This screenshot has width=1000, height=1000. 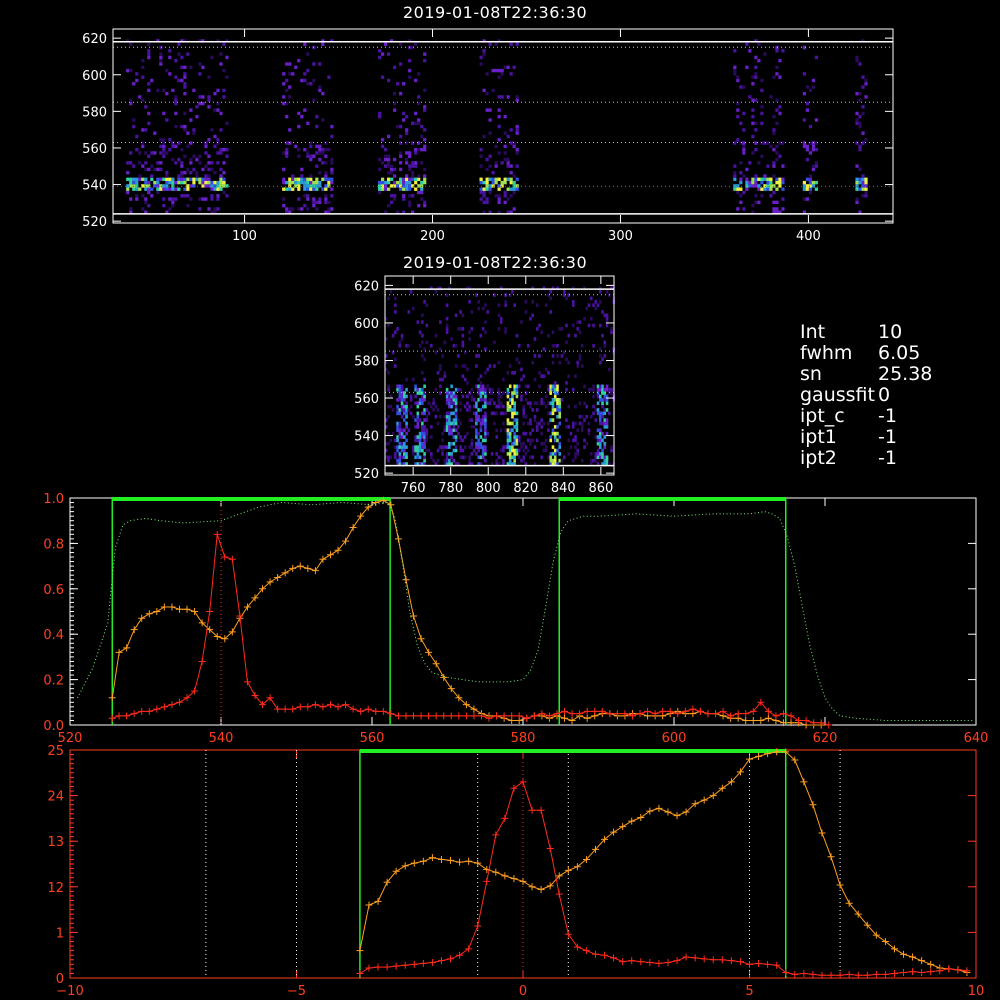 I want to click on velocity-orange-point, so click(x=813, y=805).